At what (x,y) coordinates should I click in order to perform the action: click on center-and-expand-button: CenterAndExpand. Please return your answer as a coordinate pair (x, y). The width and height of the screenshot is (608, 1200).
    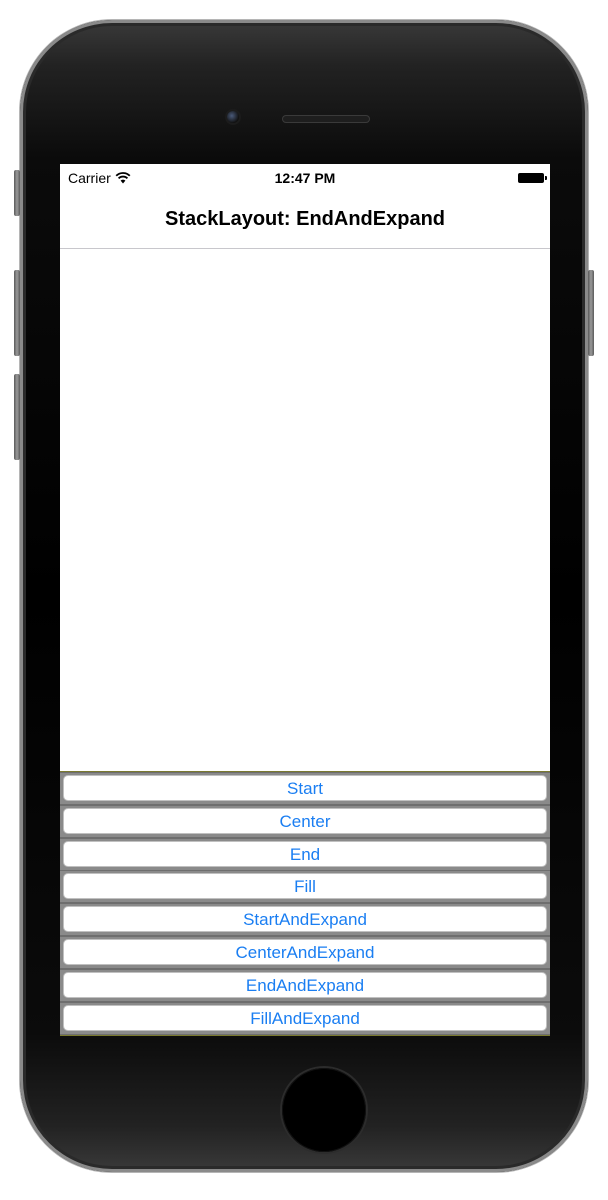
    Looking at the image, I should click on (305, 952).